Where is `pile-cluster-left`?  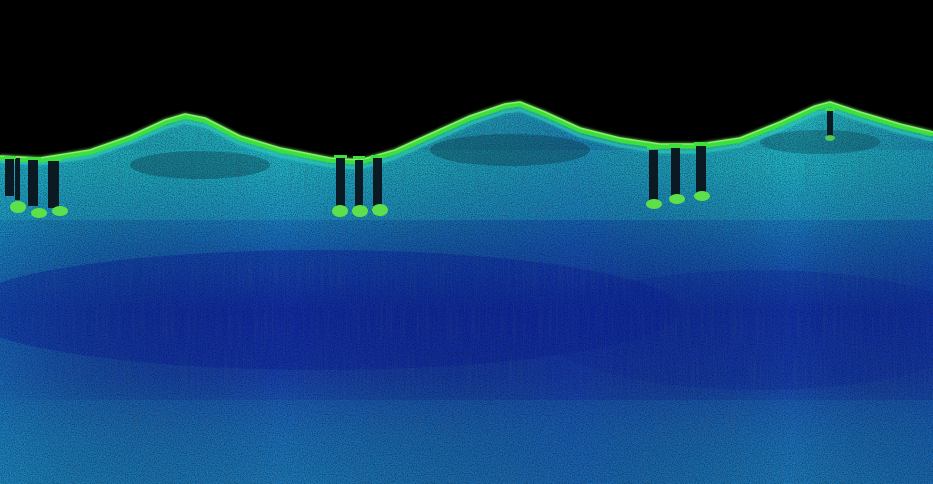 pile-cluster-left is located at coordinates (36, 187).